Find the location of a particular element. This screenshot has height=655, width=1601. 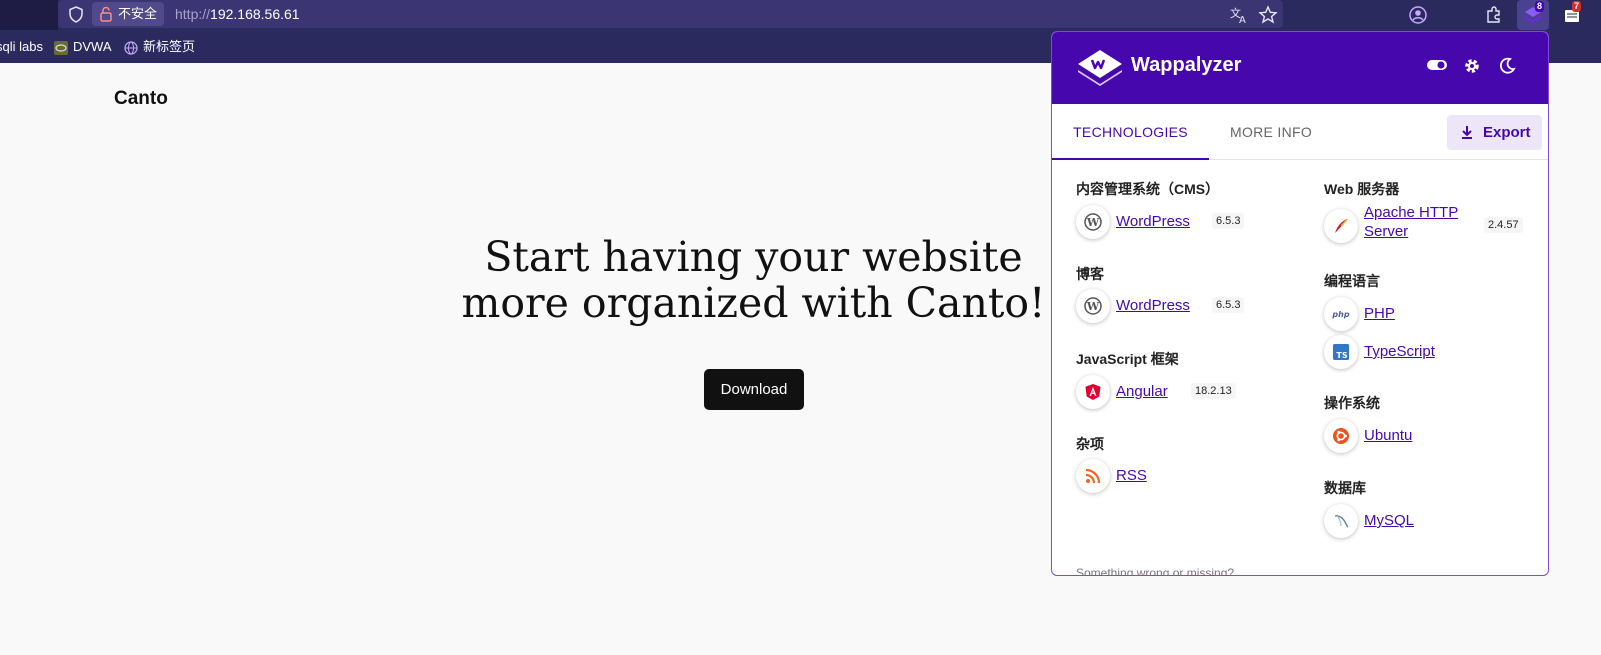

bookmark-star-icon is located at coordinates (1268, 15).